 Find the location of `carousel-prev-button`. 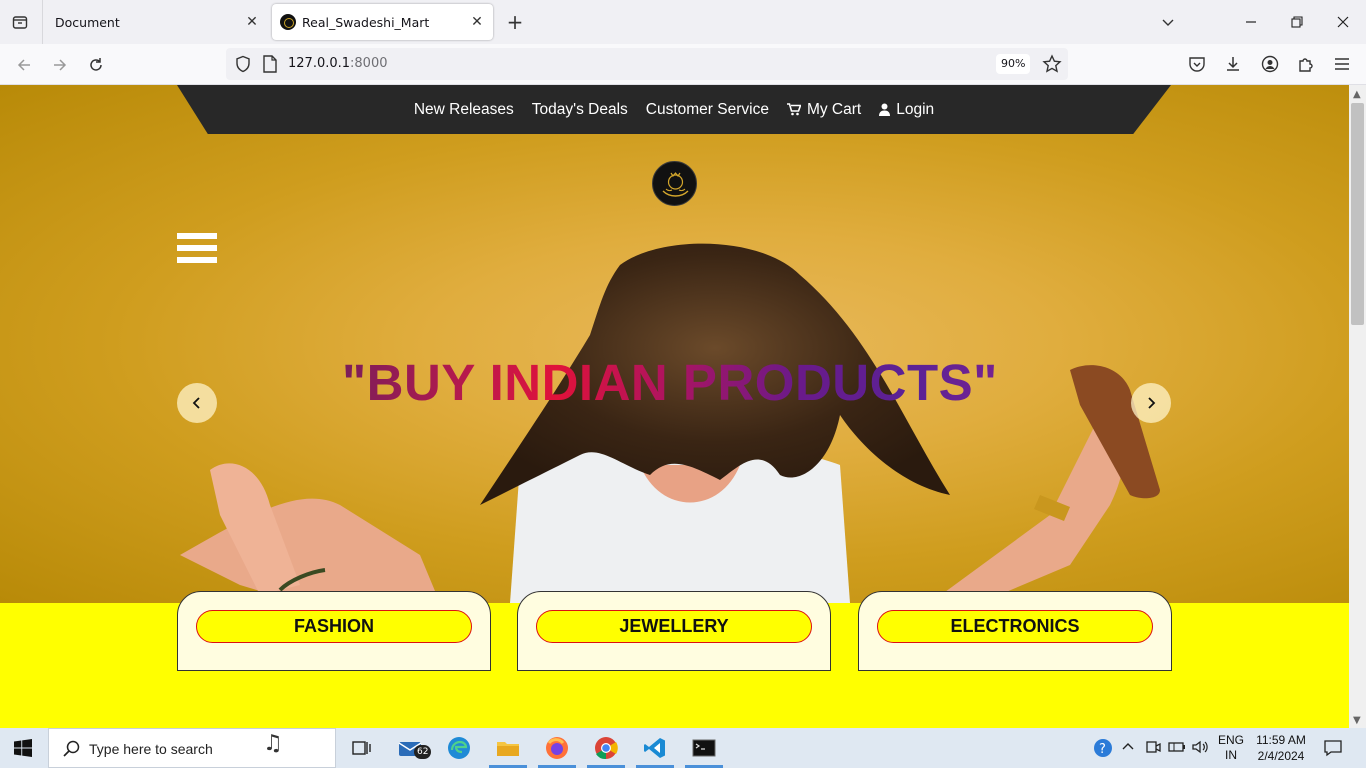

carousel-prev-button is located at coordinates (197, 403).